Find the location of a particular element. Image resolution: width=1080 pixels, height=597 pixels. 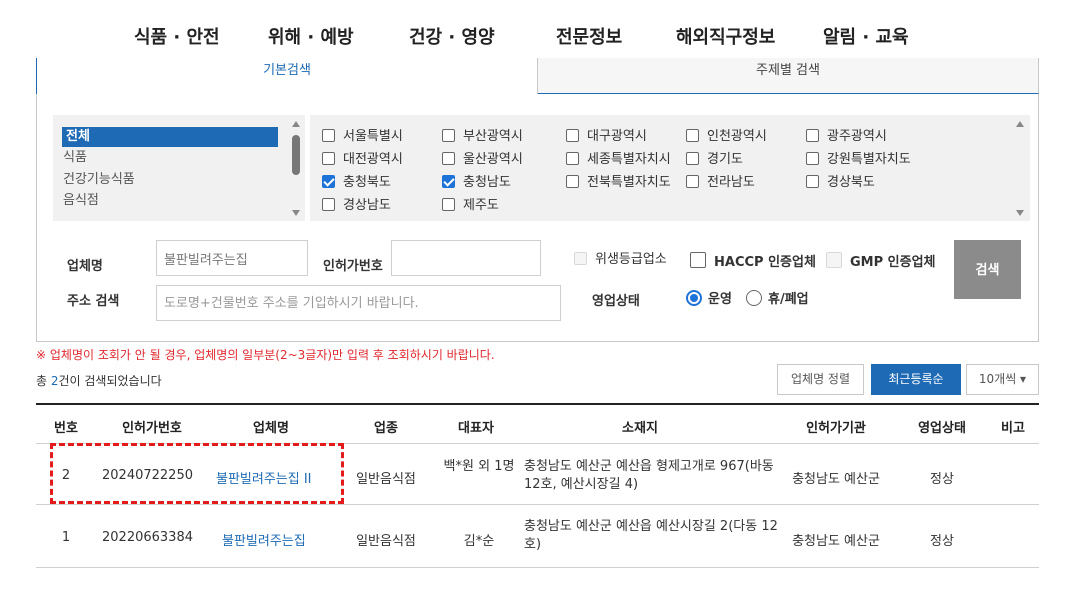

region-checkbox: 대구광역시 is located at coordinates (606, 137).